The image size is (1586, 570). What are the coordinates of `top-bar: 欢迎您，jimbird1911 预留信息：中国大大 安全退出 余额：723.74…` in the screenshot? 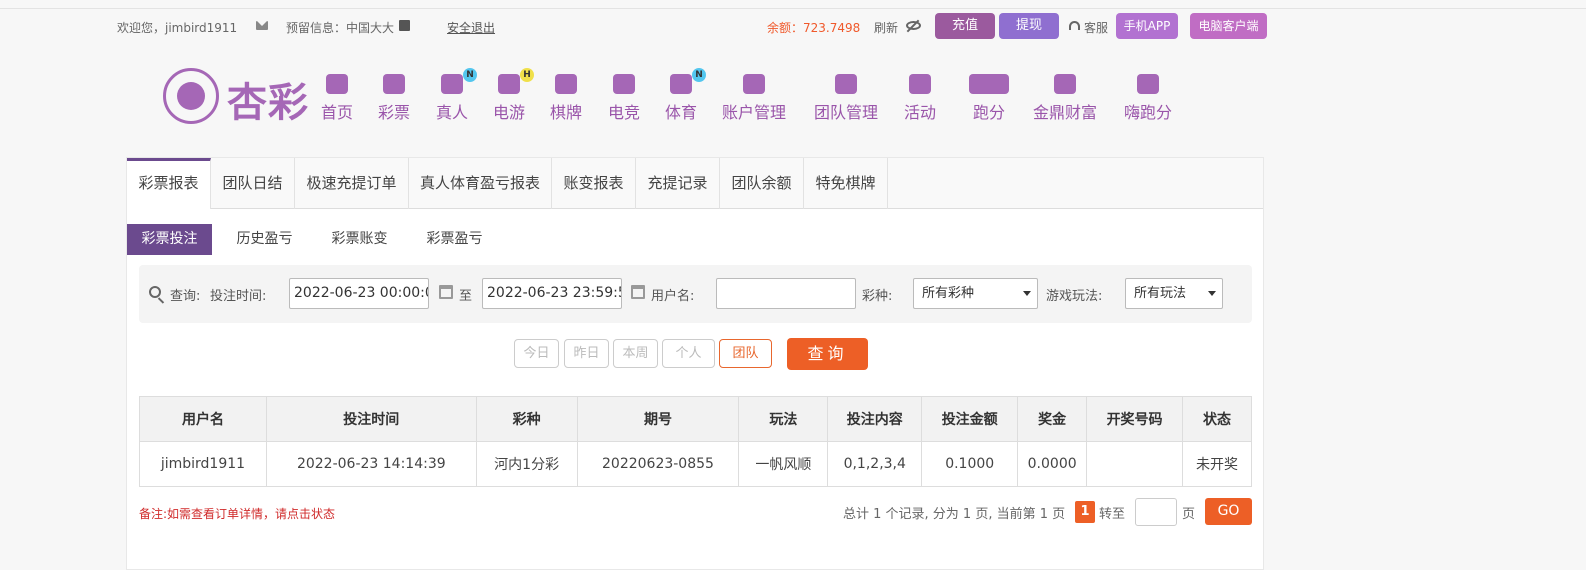 It's located at (793, 27).